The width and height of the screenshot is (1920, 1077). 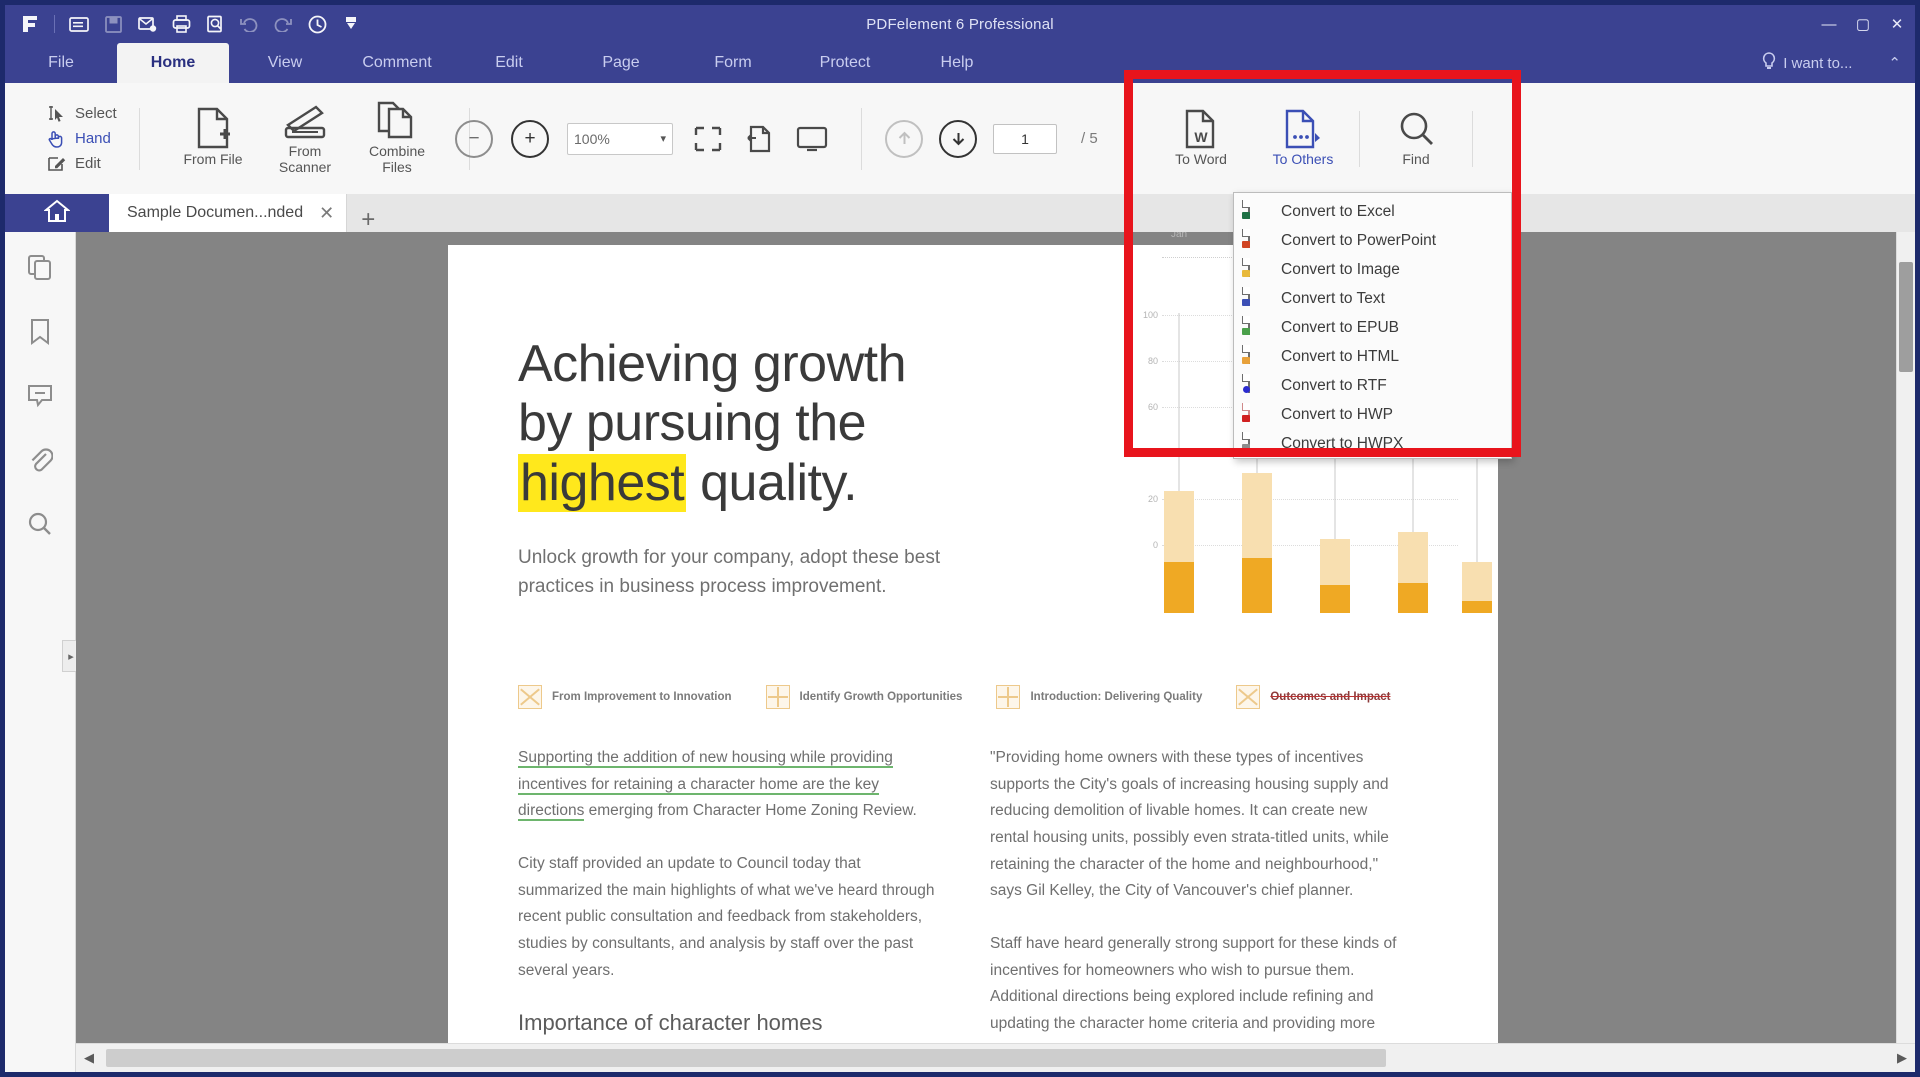 What do you see at coordinates (215, 24) in the screenshot?
I see `print-preview-icon` at bounding box center [215, 24].